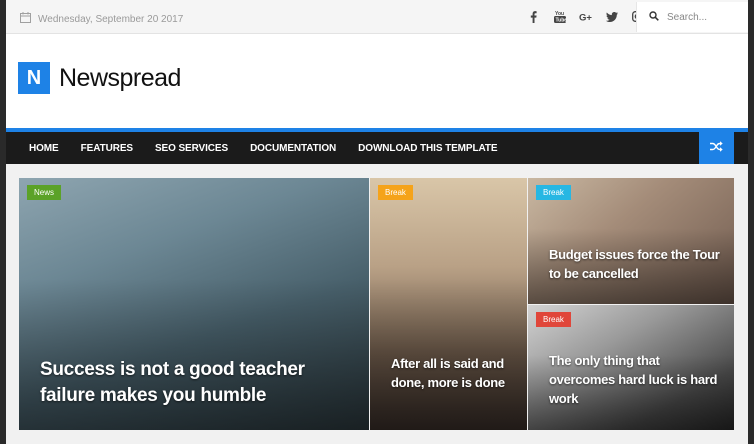 This screenshot has width=754, height=444. What do you see at coordinates (293, 148) in the screenshot?
I see `nav-item-documentation: DOCUMENTATION` at bounding box center [293, 148].